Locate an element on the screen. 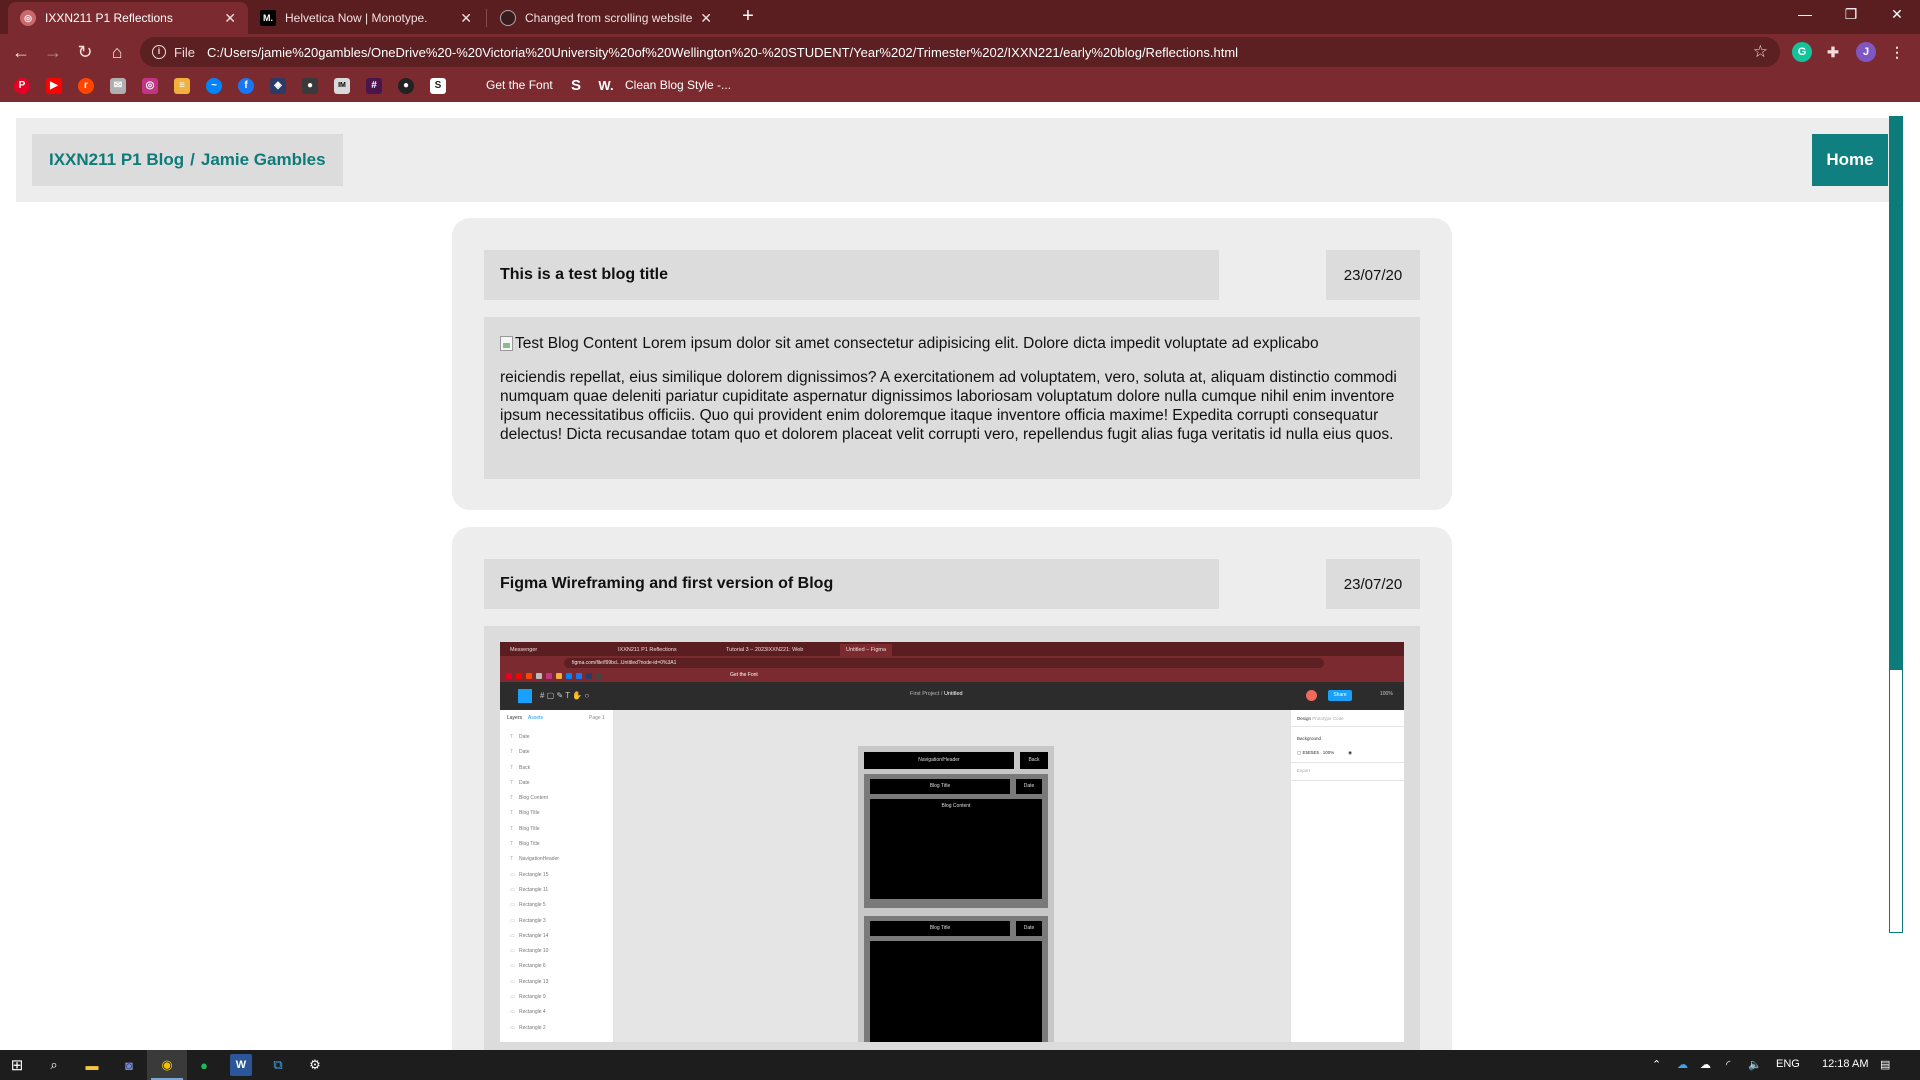 The image size is (1920, 1080). screenshot-bookmark-text: Get the Font is located at coordinates (744, 675).